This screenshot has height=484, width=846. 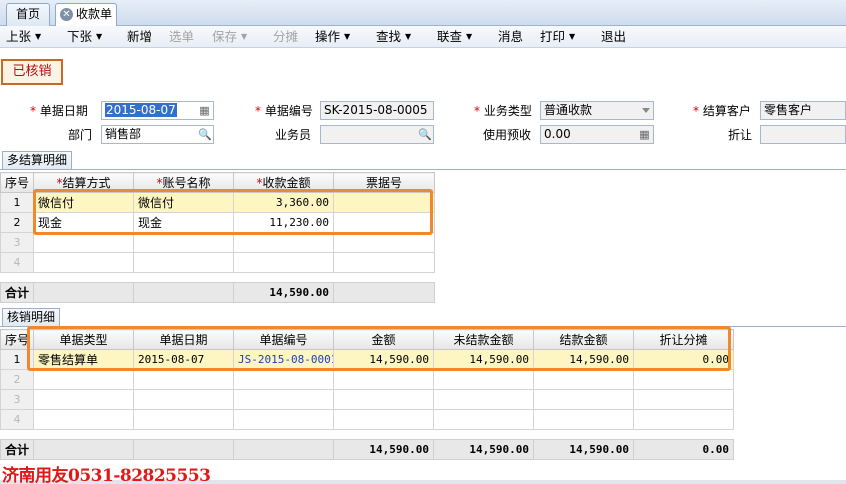 What do you see at coordinates (84, 37) in the screenshot?
I see `next-button: 下张 ▼` at bounding box center [84, 37].